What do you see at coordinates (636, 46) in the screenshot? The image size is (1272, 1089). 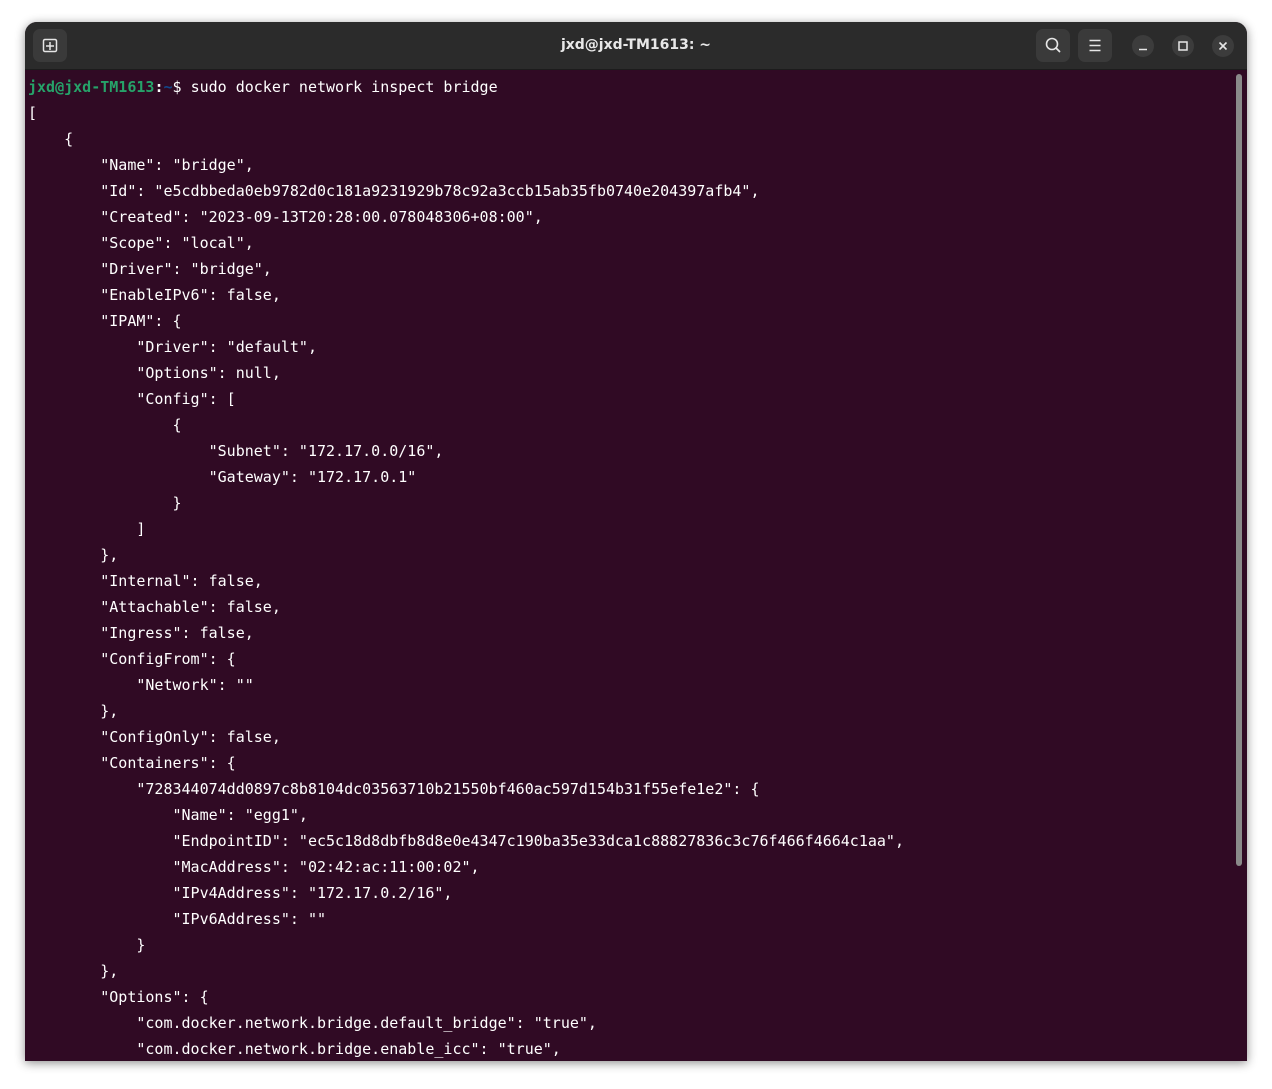 I see `titlebar: jxd@jxd-TM1613: ~` at bounding box center [636, 46].